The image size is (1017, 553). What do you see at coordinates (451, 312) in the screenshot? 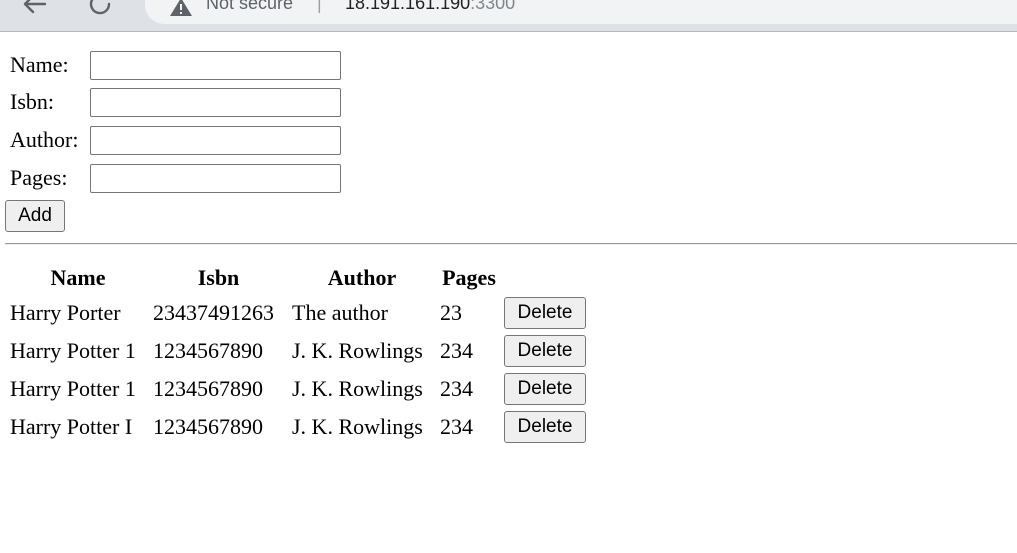
I see `cell-pages: 23` at bounding box center [451, 312].